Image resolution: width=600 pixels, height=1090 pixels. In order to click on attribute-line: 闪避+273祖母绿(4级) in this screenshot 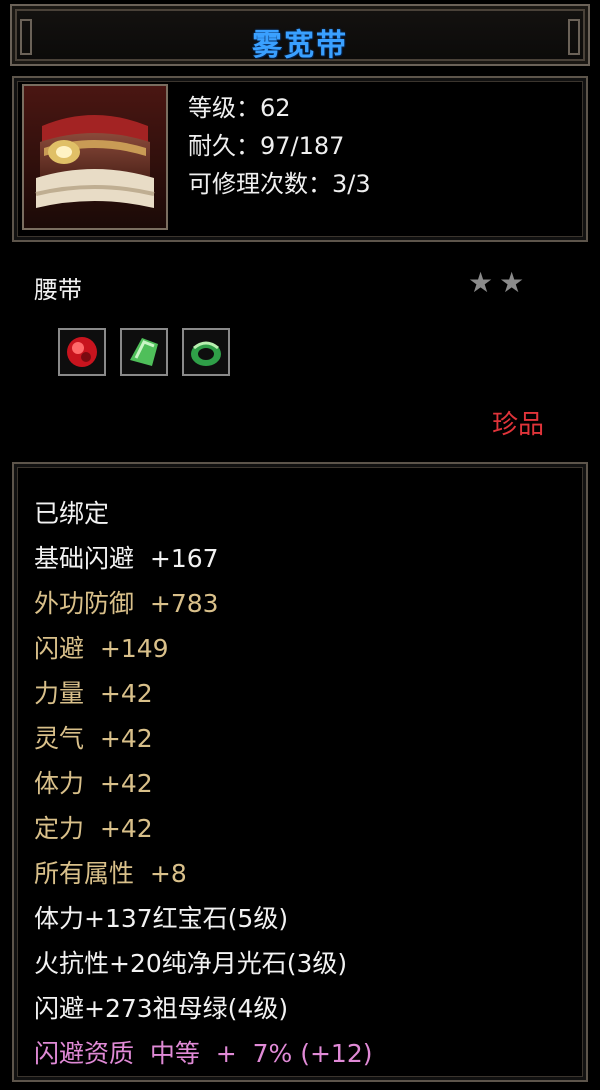, I will do `click(161, 1008)`.